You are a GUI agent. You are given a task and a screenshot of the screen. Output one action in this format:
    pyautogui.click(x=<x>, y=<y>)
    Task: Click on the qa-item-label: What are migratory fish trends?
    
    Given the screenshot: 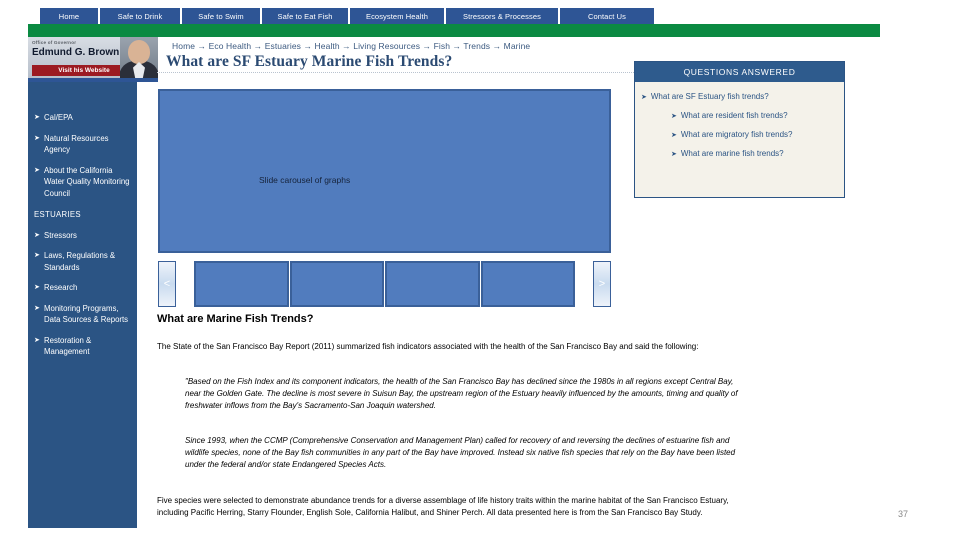 What is the action you would take?
    pyautogui.click(x=736, y=134)
    